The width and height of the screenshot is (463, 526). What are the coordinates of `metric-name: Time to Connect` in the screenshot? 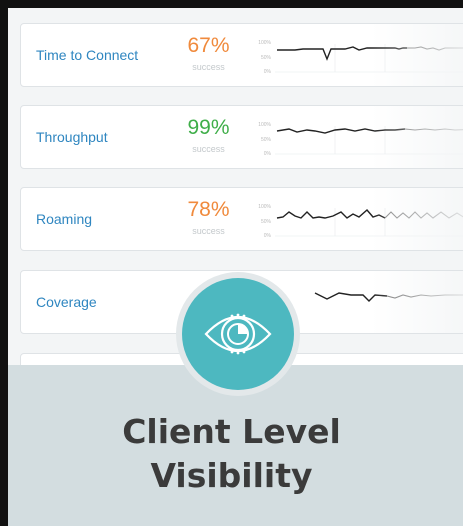 It's located at (87, 55).